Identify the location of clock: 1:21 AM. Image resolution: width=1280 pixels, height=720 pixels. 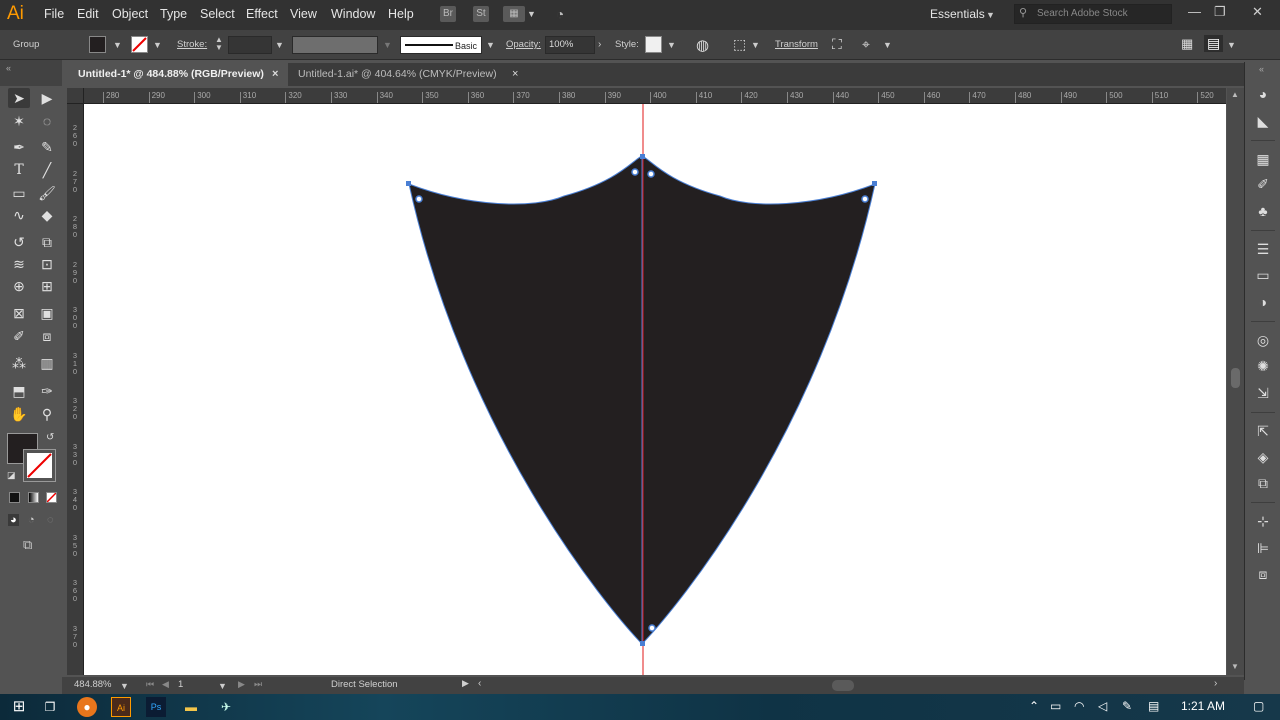
(1203, 706).